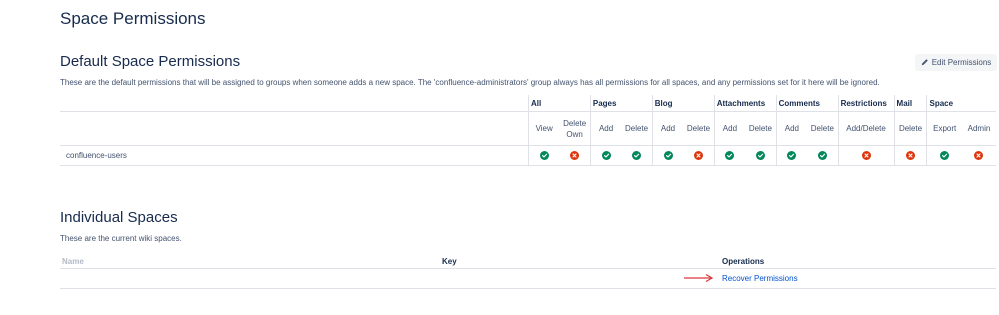  What do you see at coordinates (866, 103) in the screenshot?
I see `permission-group-header: Restrictions` at bounding box center [866, 103].